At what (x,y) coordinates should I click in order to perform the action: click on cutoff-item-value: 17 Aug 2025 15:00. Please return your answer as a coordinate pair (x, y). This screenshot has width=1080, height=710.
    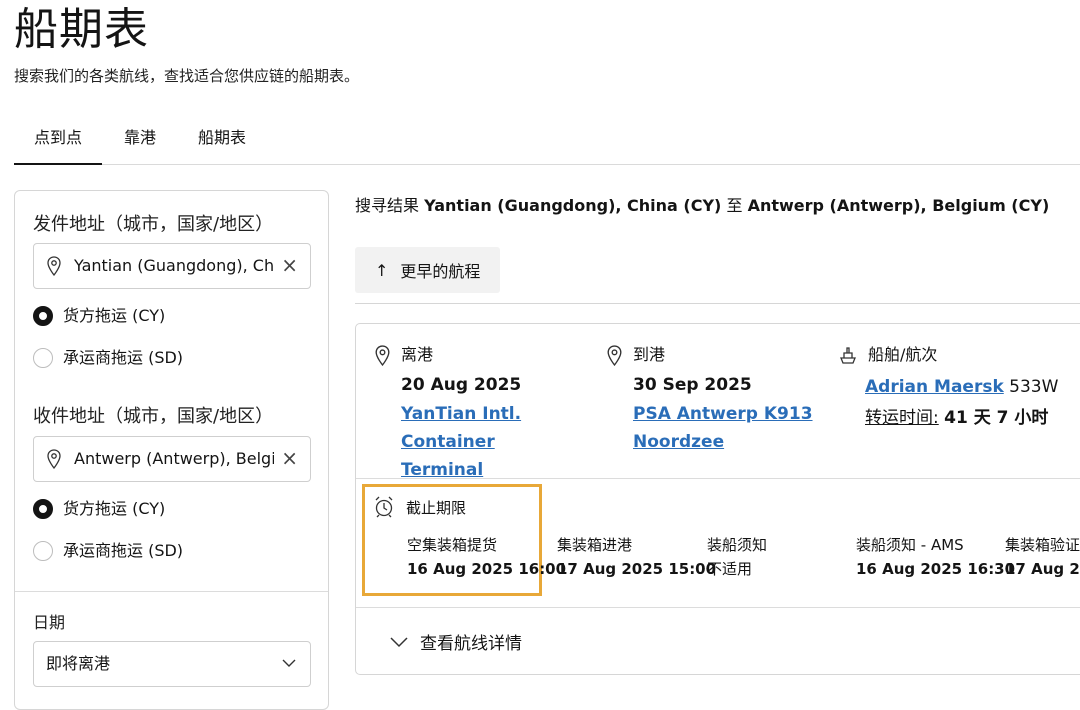
    Looking at the image, I should click on (637, 569).